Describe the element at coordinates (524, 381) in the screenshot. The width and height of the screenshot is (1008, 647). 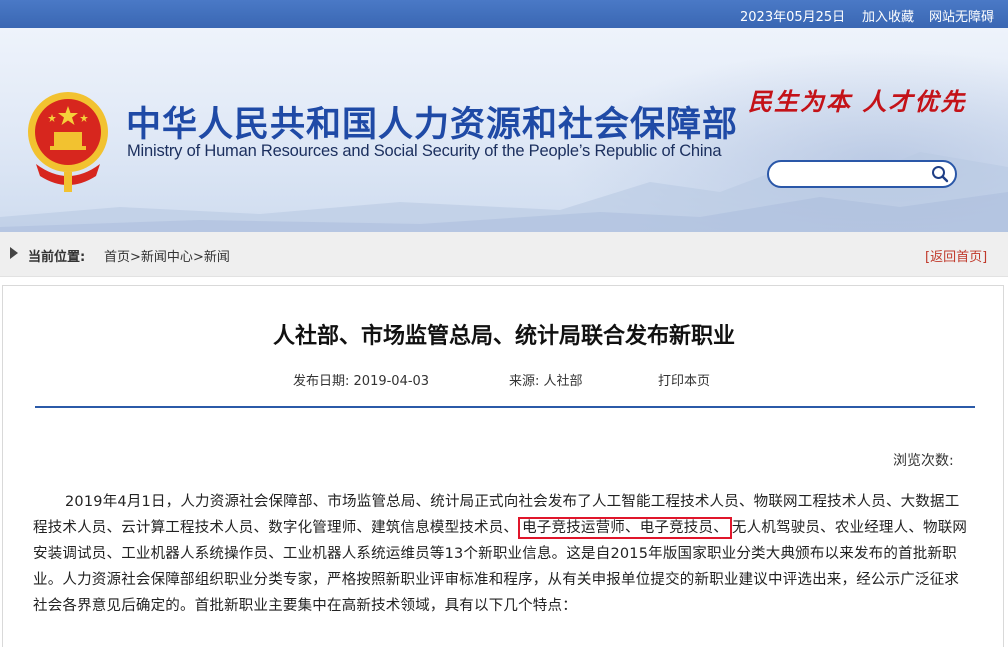
I see `source-label: 来源:` at that location.